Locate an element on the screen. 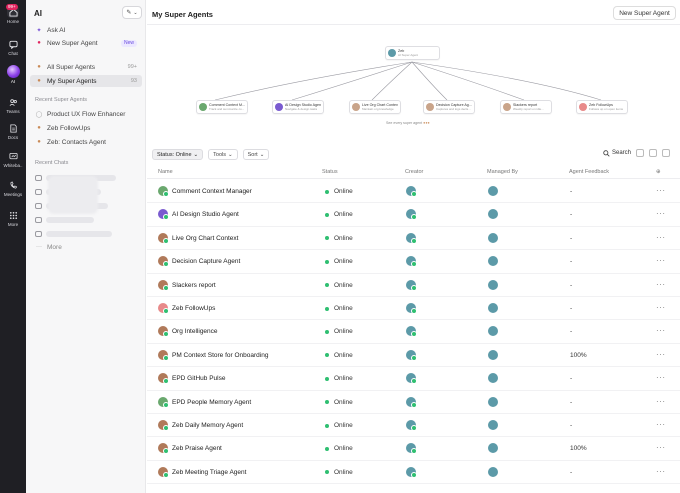  rail-more: More is located at coordinates (13, 218).